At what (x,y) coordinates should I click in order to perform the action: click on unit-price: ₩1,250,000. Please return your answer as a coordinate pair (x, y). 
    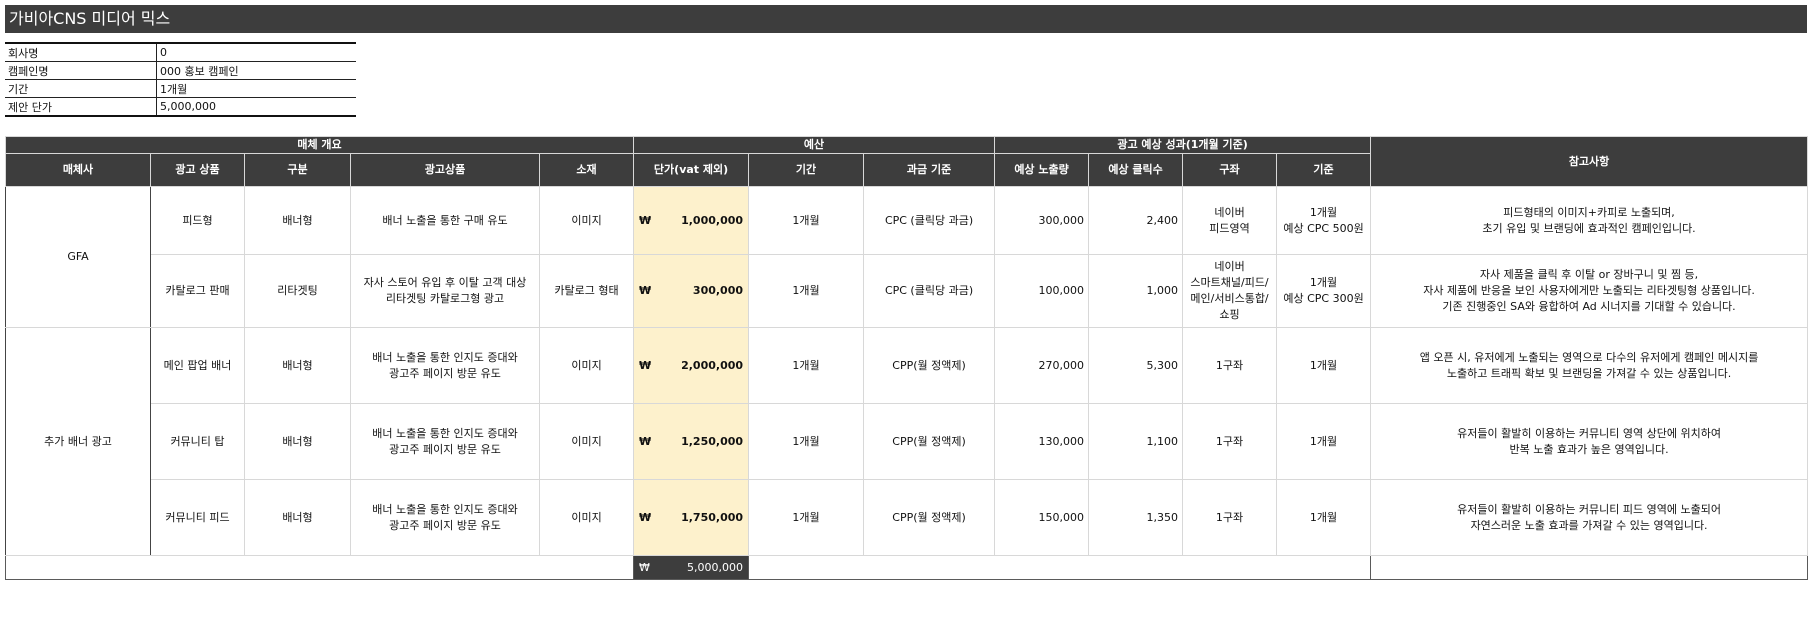
    Looking at the image, I should click on (691, 441).